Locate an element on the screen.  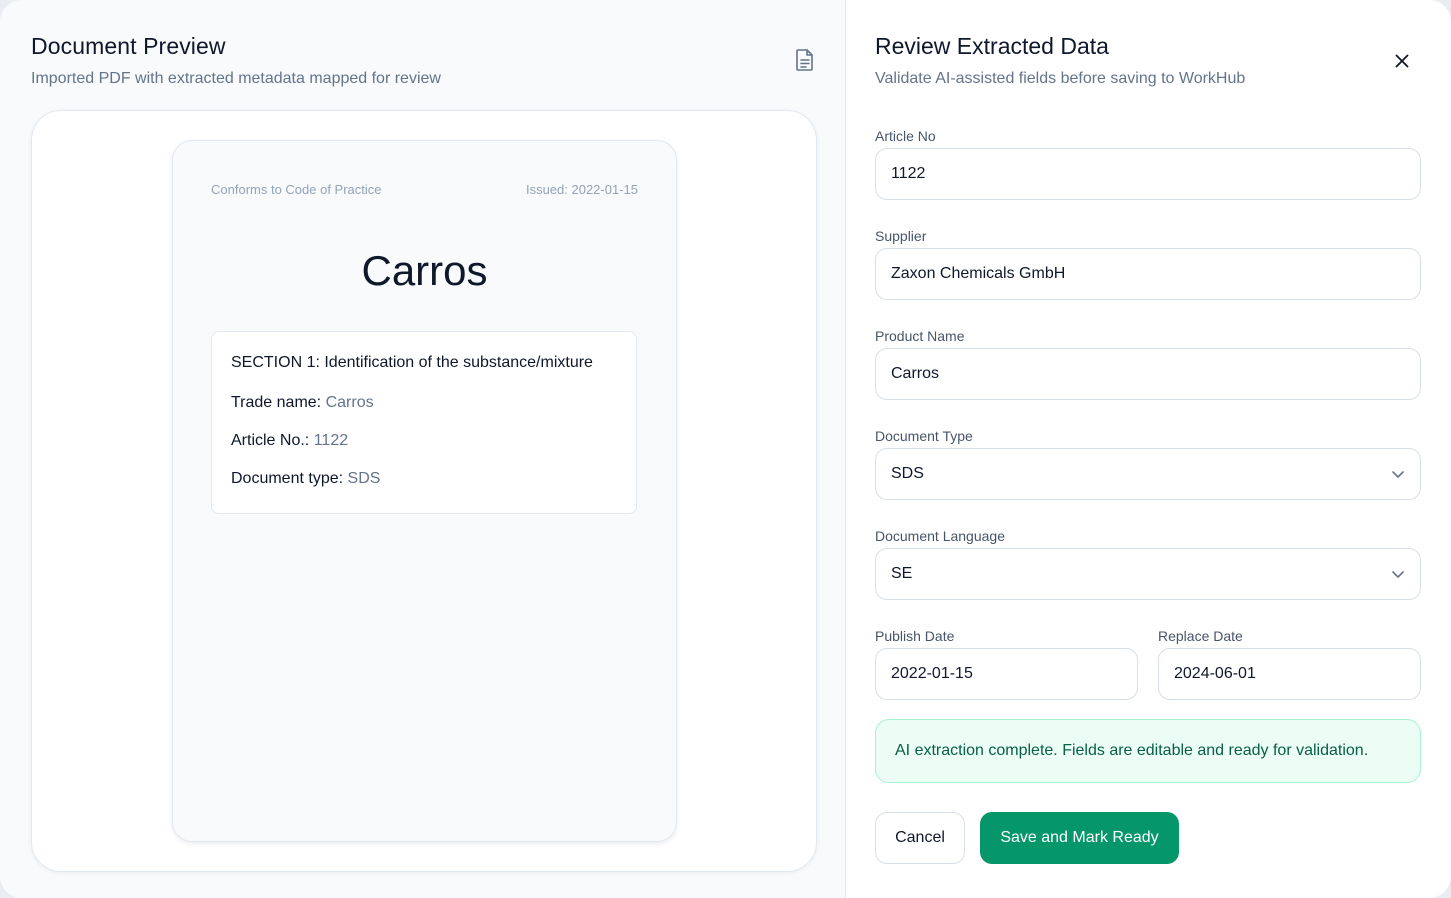
document-language-label: Document Language is located at coordinates (940, 536).